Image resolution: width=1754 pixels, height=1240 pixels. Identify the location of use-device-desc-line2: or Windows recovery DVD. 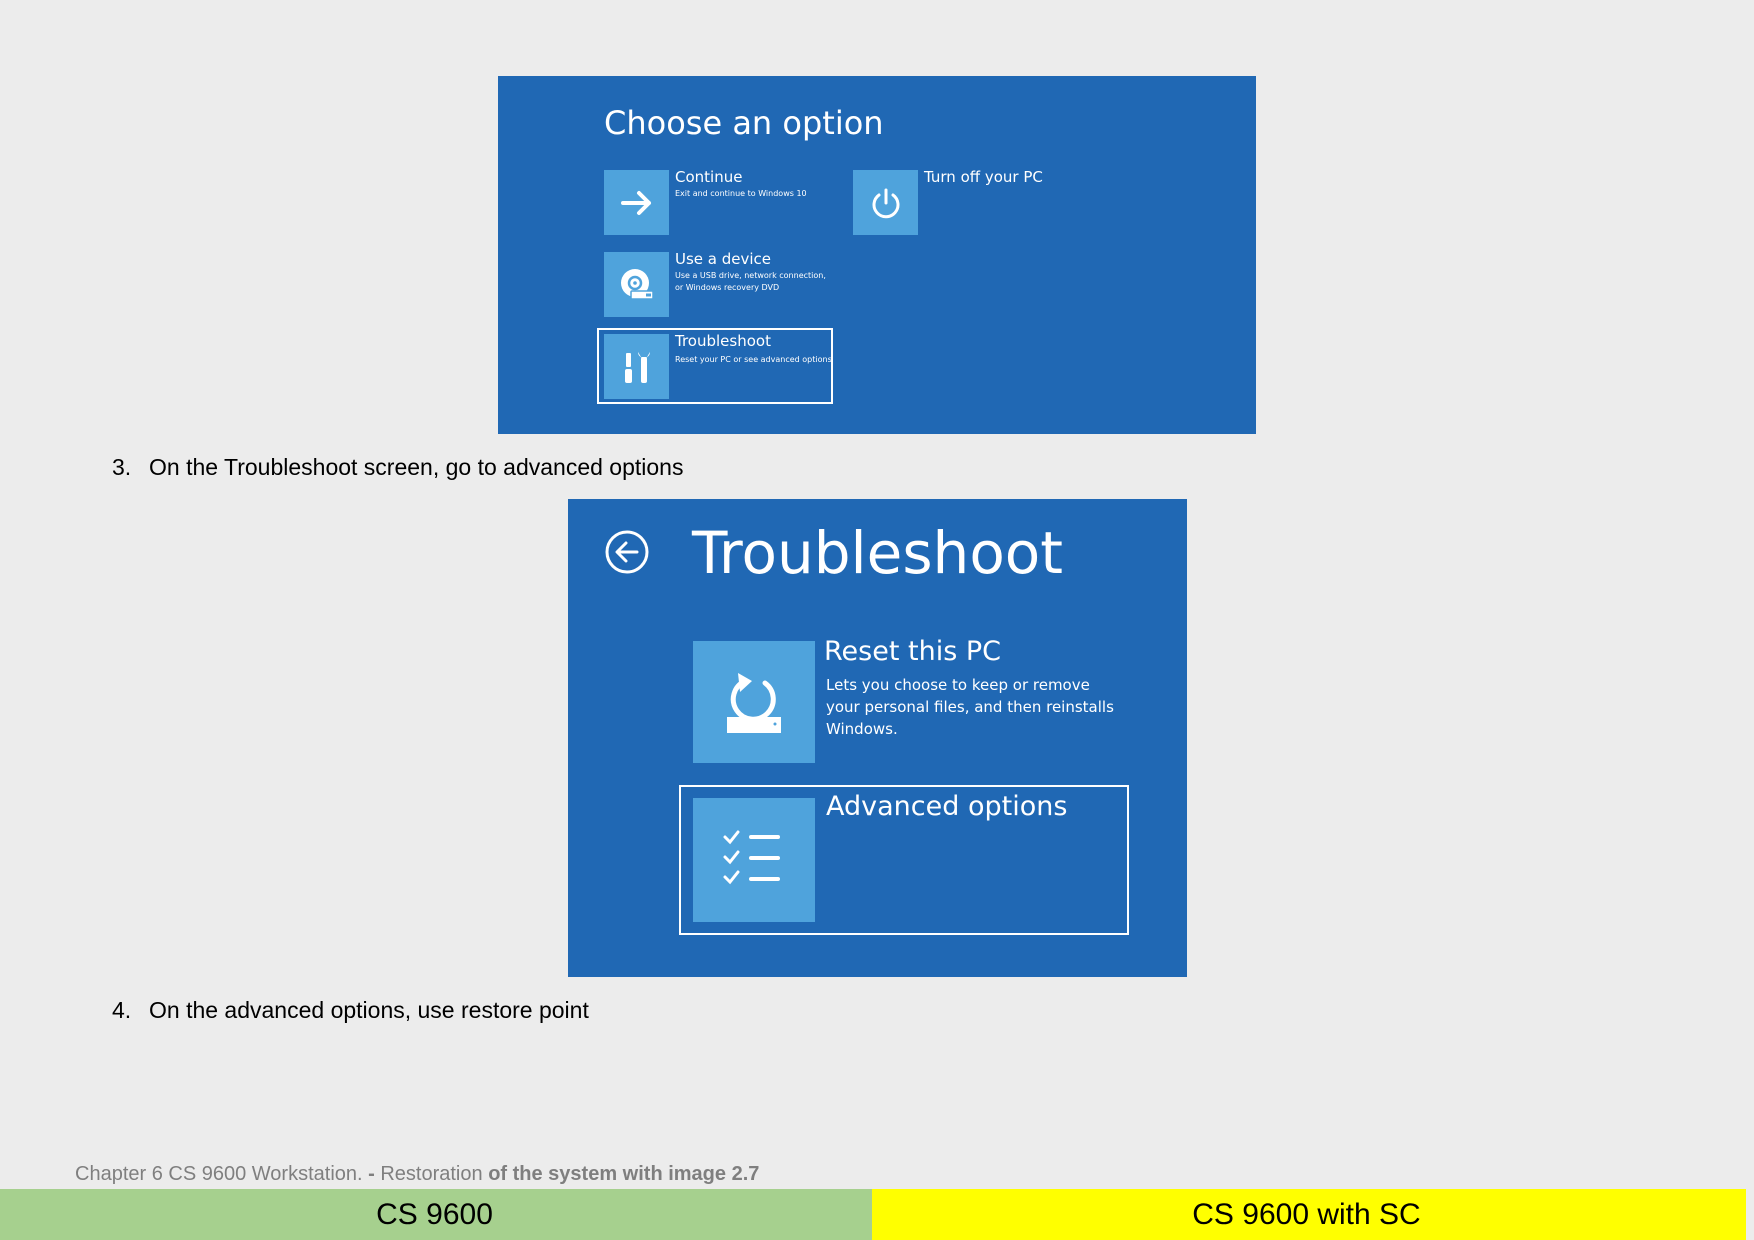
(727, 287).